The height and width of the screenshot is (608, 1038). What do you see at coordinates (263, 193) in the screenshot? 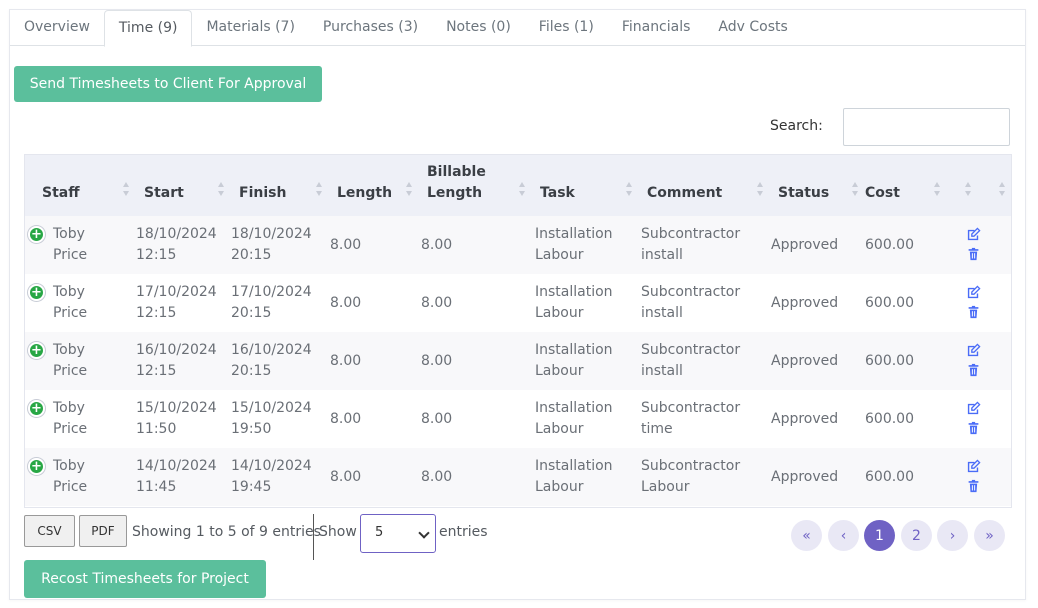
I see `header-finish-label: Finish` at bounding box center [263, 193].